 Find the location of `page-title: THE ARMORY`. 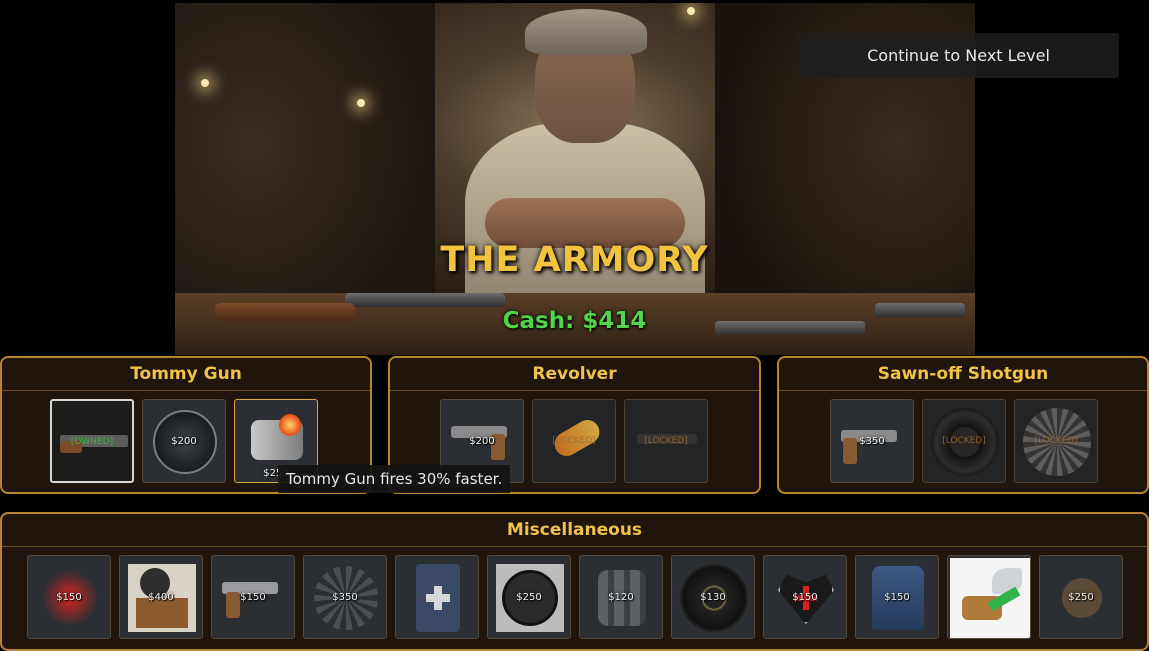

page-title: THE ARMORY is located at coordinates (574, 260).